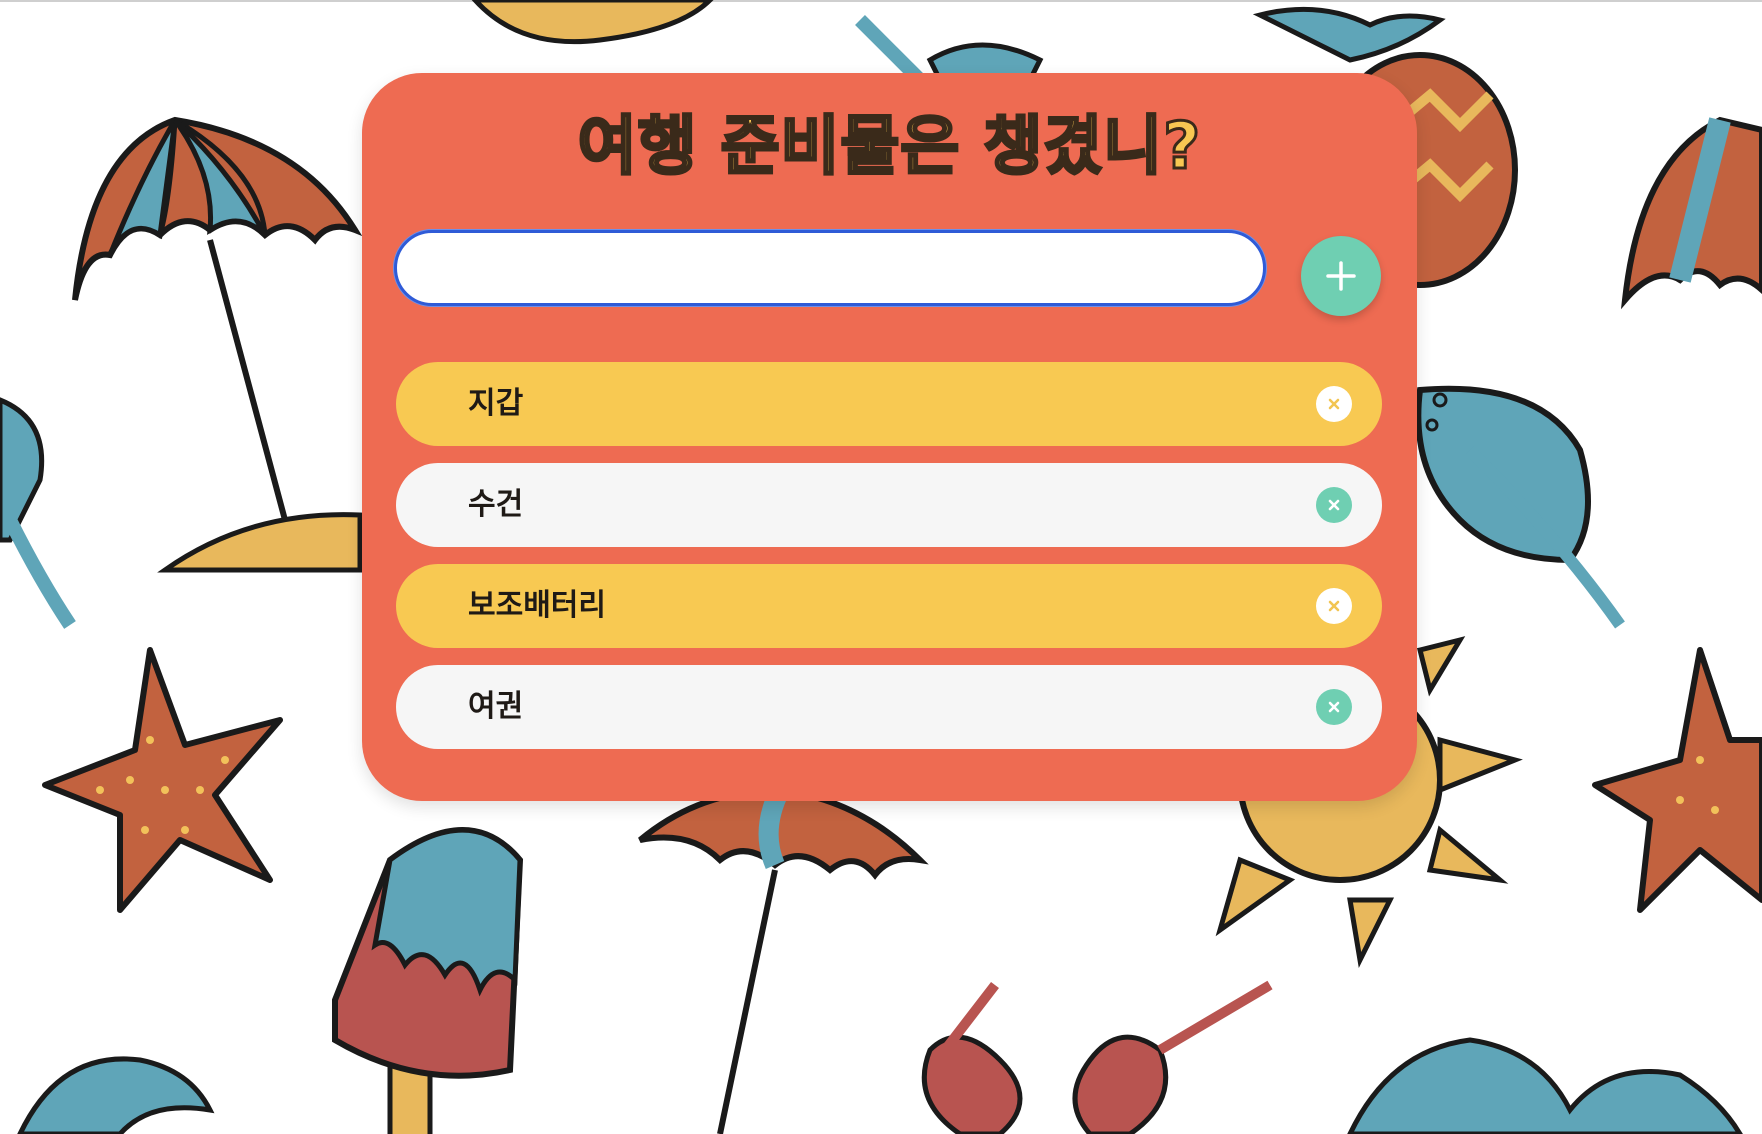 The width and height of the screenshot is (1762, 1134). What do you see at coordinates (889, 505) in the screenshot?
I see `list-item: 수건` at bounding box center [889, 505].